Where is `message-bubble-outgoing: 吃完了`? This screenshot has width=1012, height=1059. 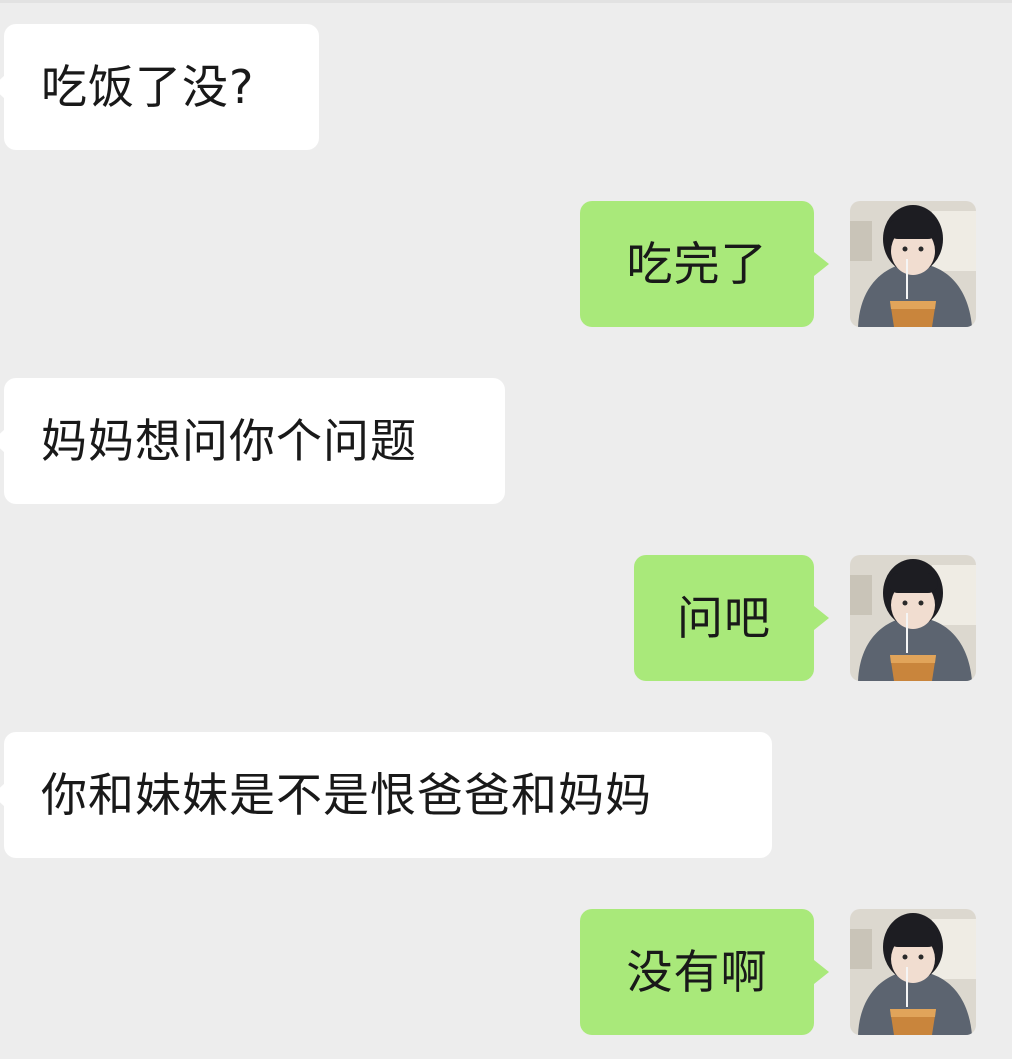 message-bubble-outgoing: 吃完了 is located at coordinates (704, 264).